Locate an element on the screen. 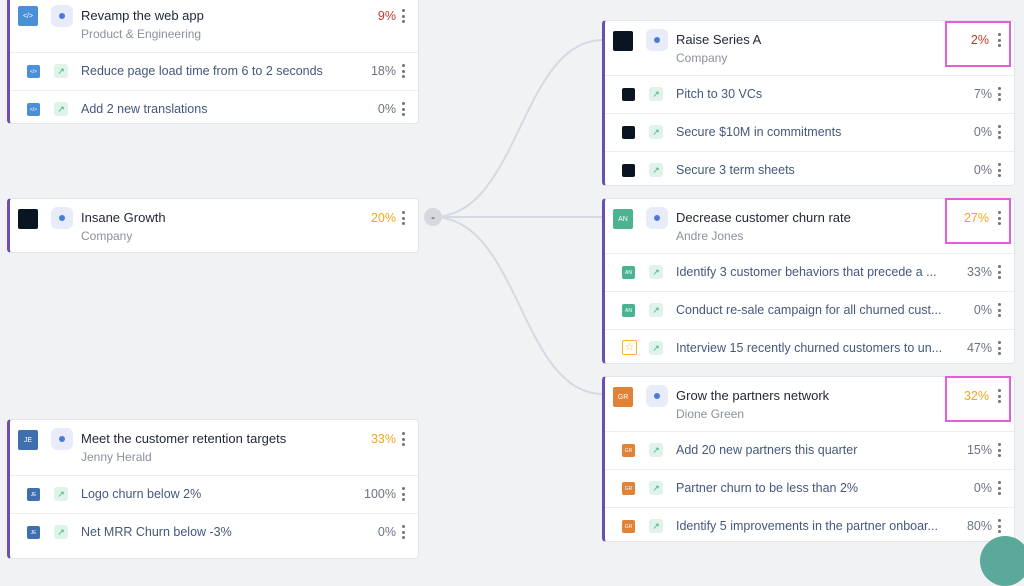  objective-owner: Andre Jones is located at coordinates (710, 236).